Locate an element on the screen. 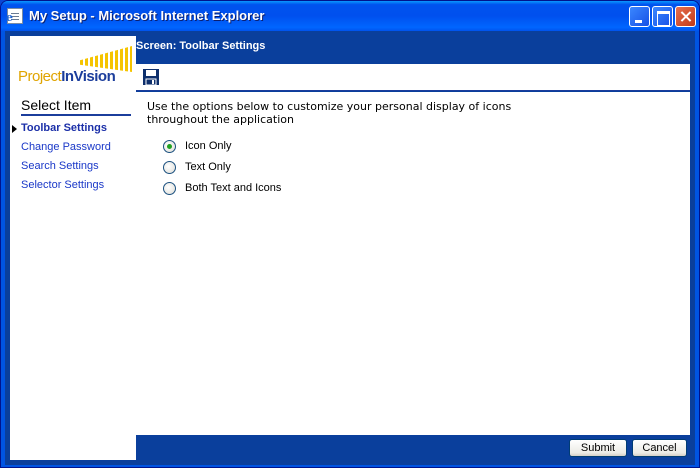 This screenshot has width=700, height=468. cancel-button: Cancel is located at coordinates (659, 448).